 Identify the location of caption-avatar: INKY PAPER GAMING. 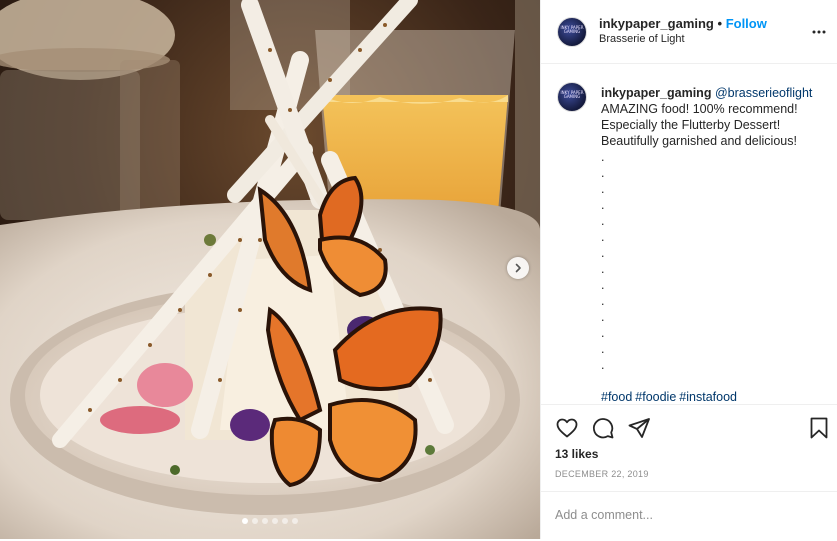
(572, 97).